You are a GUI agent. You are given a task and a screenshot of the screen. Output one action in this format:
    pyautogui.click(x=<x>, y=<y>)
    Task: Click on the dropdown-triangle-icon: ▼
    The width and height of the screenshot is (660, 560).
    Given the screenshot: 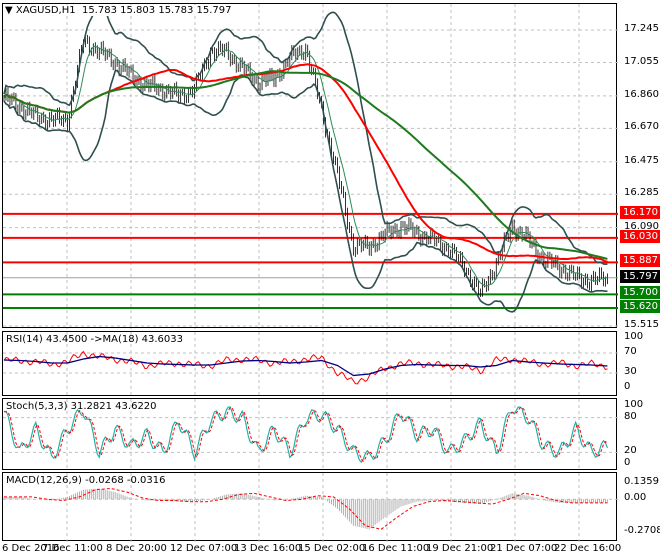 What is the action you would take?
    pyautogui.click(x=9, y=10)
    